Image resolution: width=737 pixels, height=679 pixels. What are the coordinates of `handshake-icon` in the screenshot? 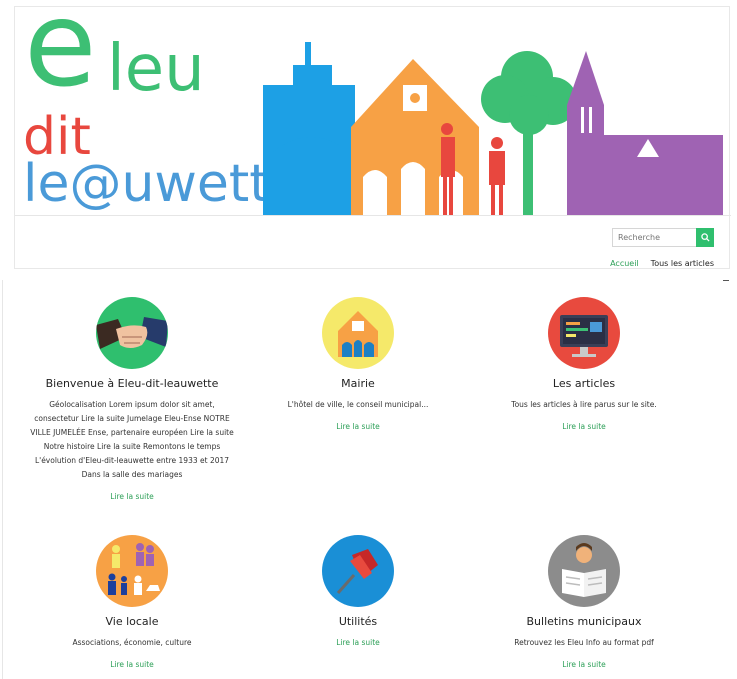 It's located at (132, 333).